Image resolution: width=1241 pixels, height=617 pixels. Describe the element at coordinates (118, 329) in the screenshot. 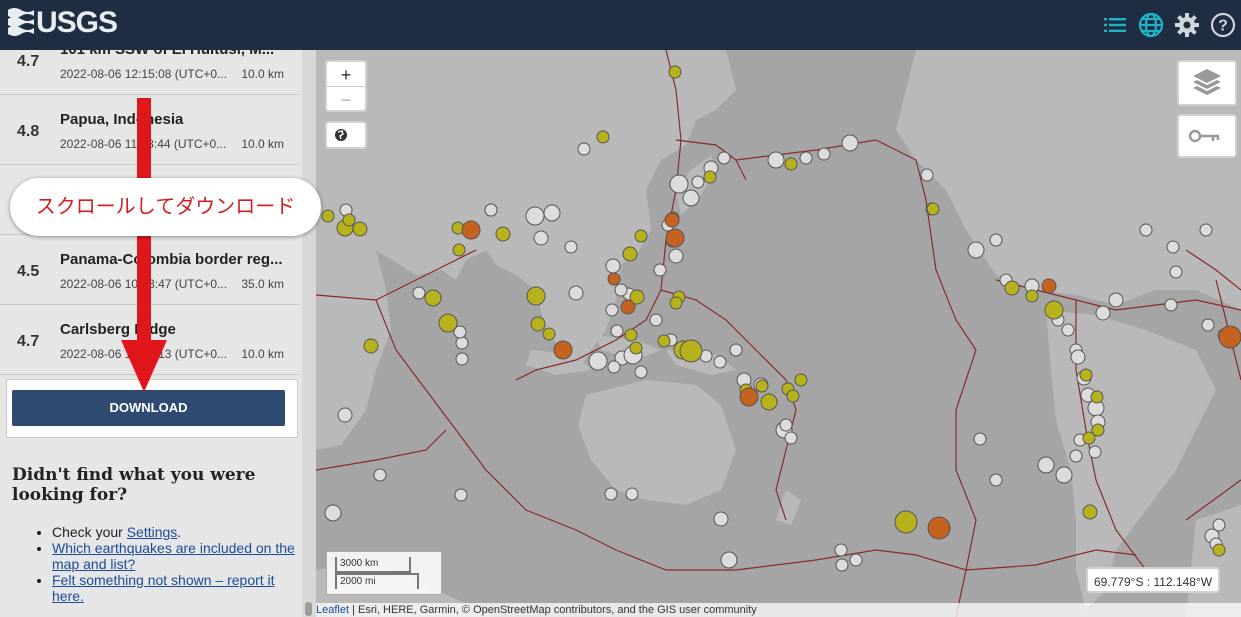

I see `quake-title: Carlsberg Ridge` at that location.